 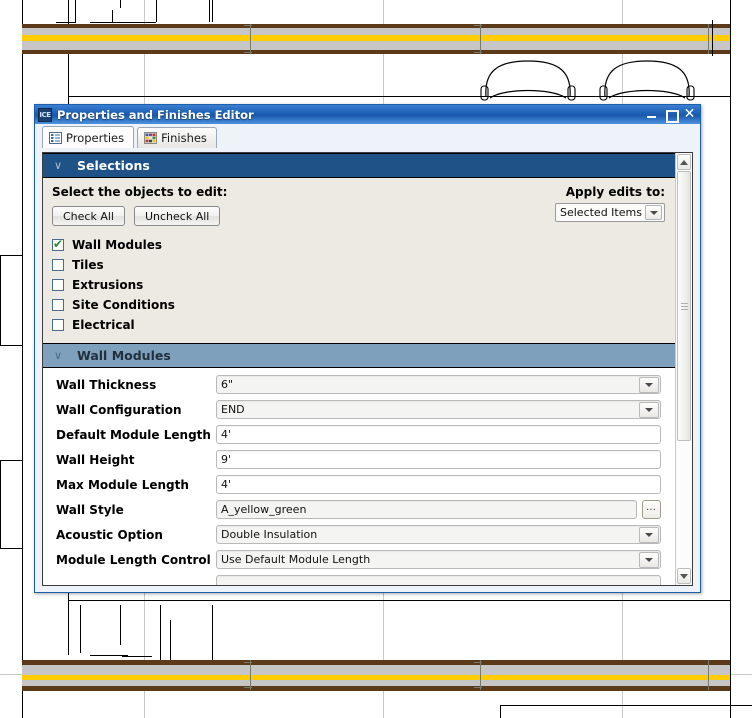 What do you see at coordinates (376, 39) in the screenshot?
I see `wall-assembly-top` at bounding box center [376, 39].